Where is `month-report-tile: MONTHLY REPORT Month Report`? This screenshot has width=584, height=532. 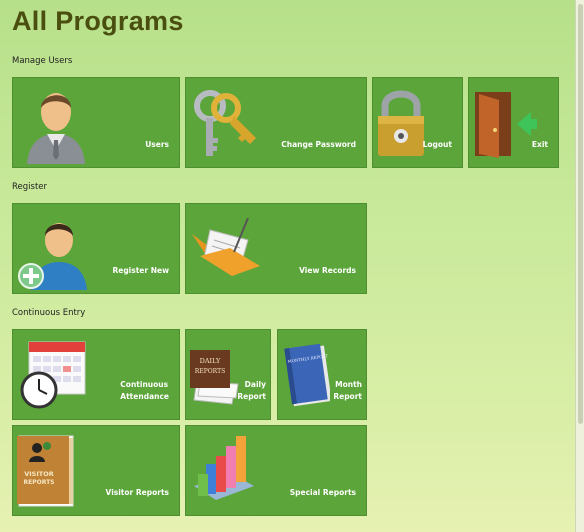 month-report-tile: MONTHLY REPORT Month Report is located at coordinates (322, 374).